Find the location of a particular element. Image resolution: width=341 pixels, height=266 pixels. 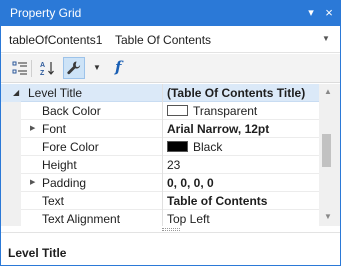

property-label: Fore Color is located at coordinates (70, 147).